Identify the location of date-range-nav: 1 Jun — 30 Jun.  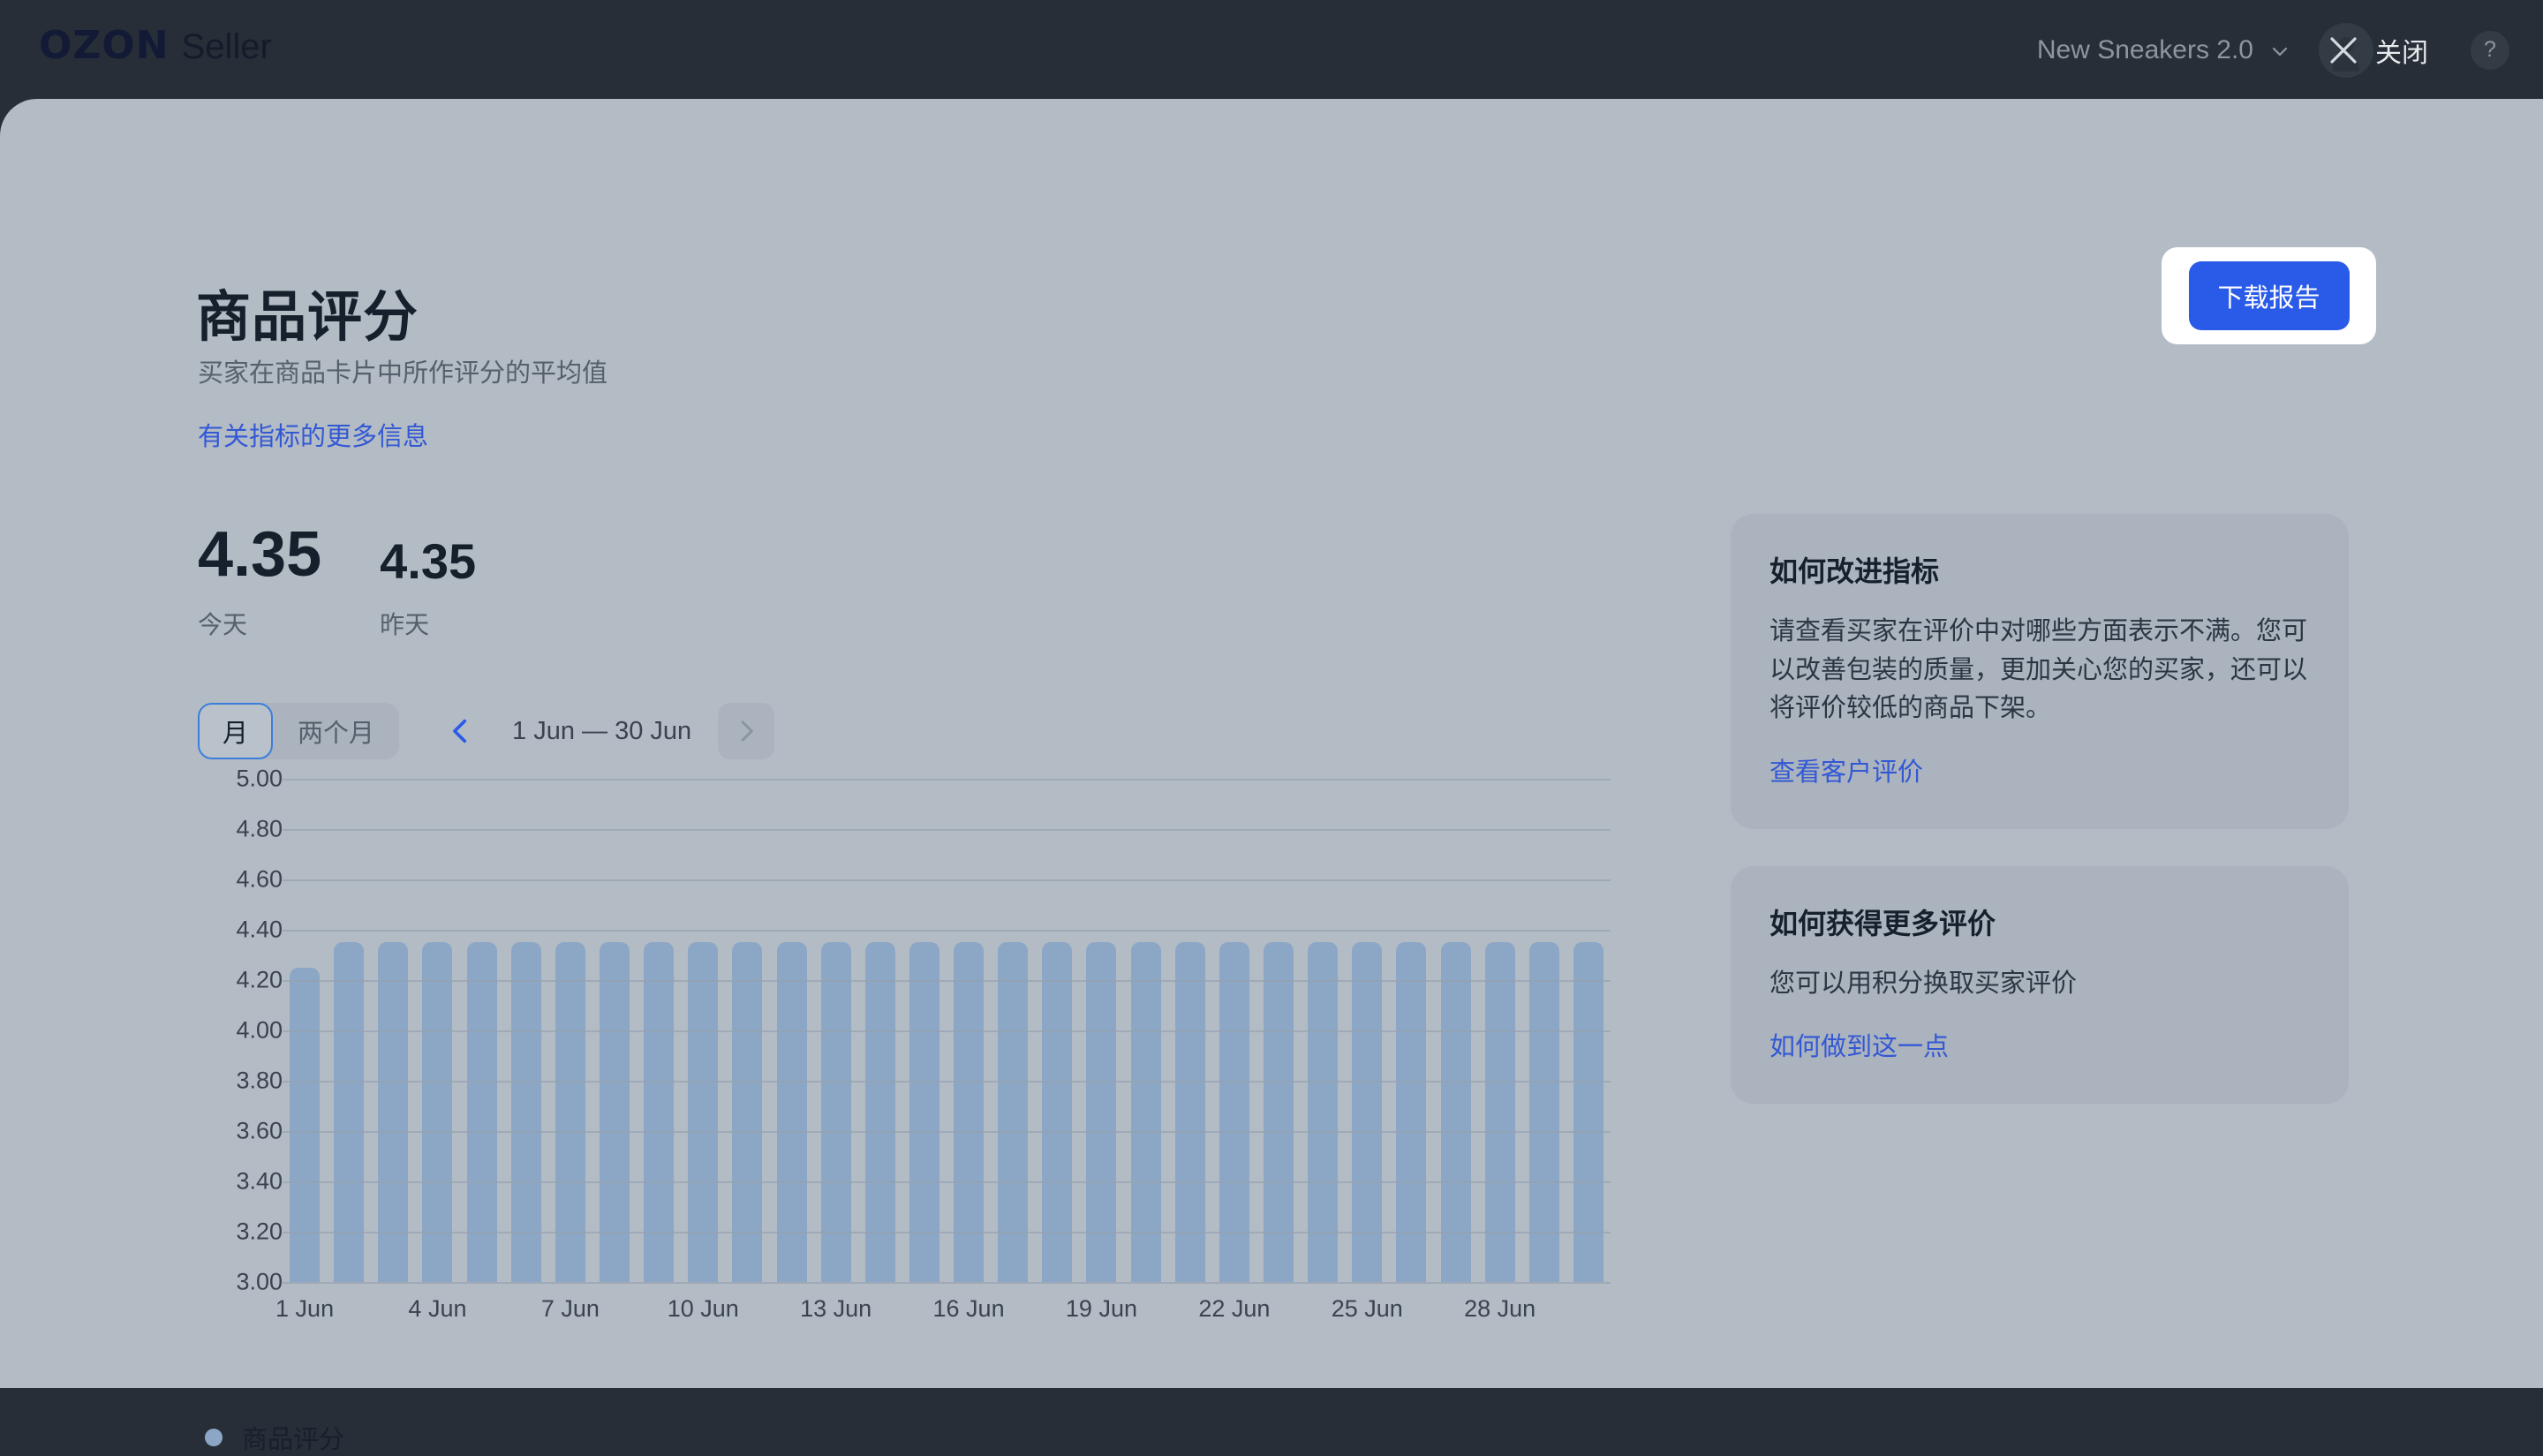
(605, 731).